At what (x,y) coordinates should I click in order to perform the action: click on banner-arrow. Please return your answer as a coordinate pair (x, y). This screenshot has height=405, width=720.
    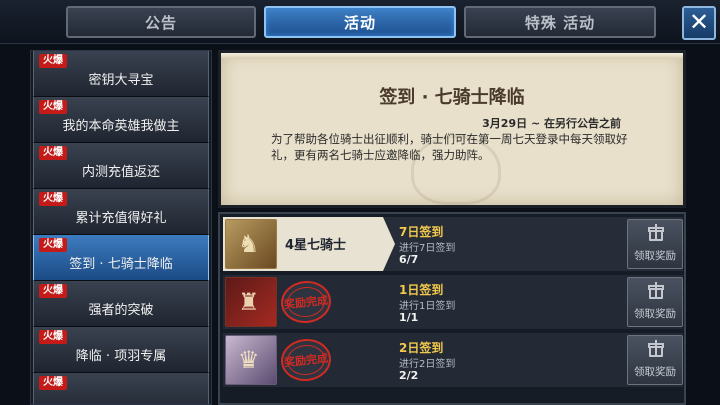
    Looking at the image, I should click on (389, 244).